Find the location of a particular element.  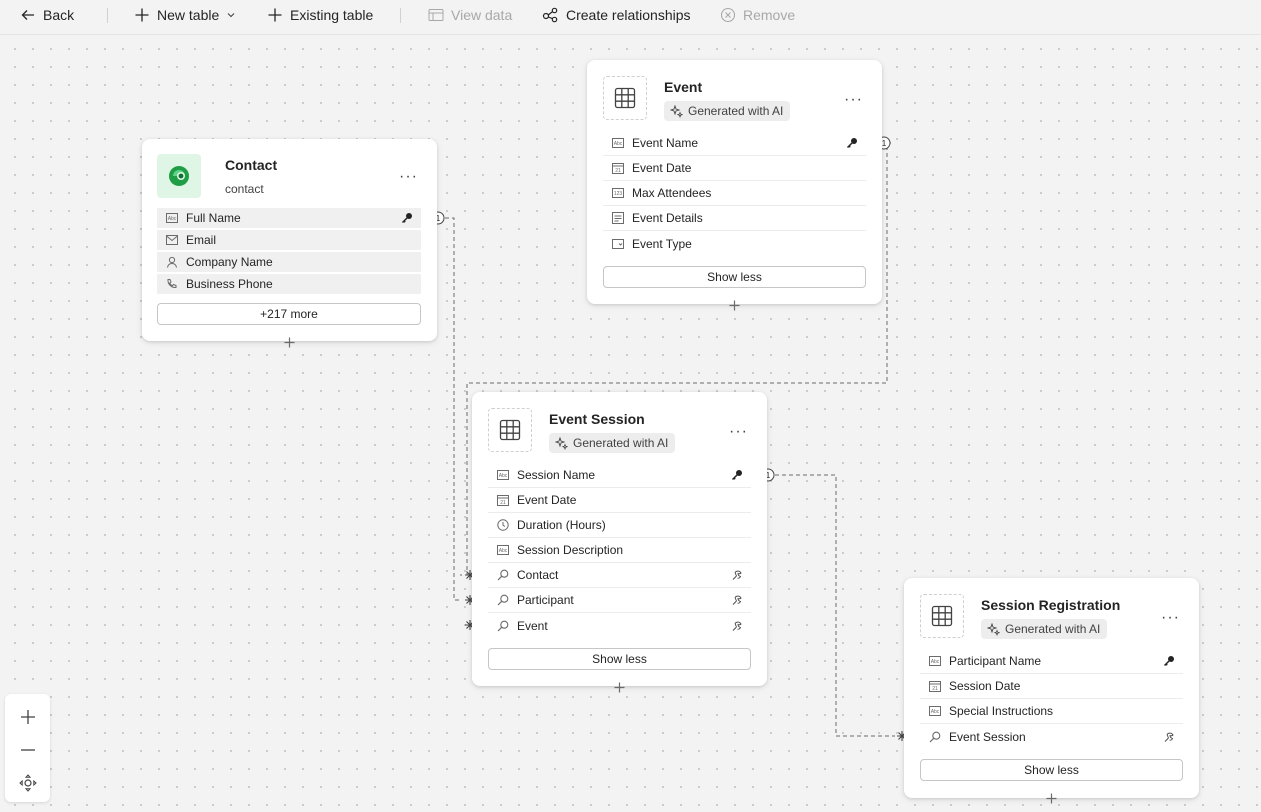

number-icon: 123 is located at coordinates (617, 193).